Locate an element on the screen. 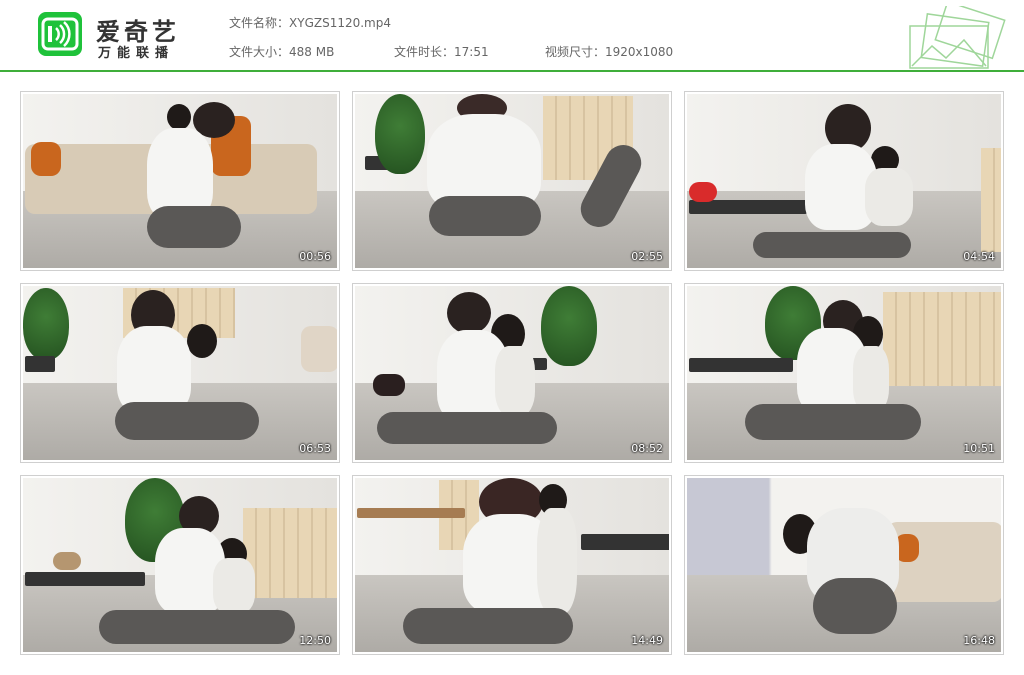  thumbnail-5: 08:52 is located at coordinates (512, 373).